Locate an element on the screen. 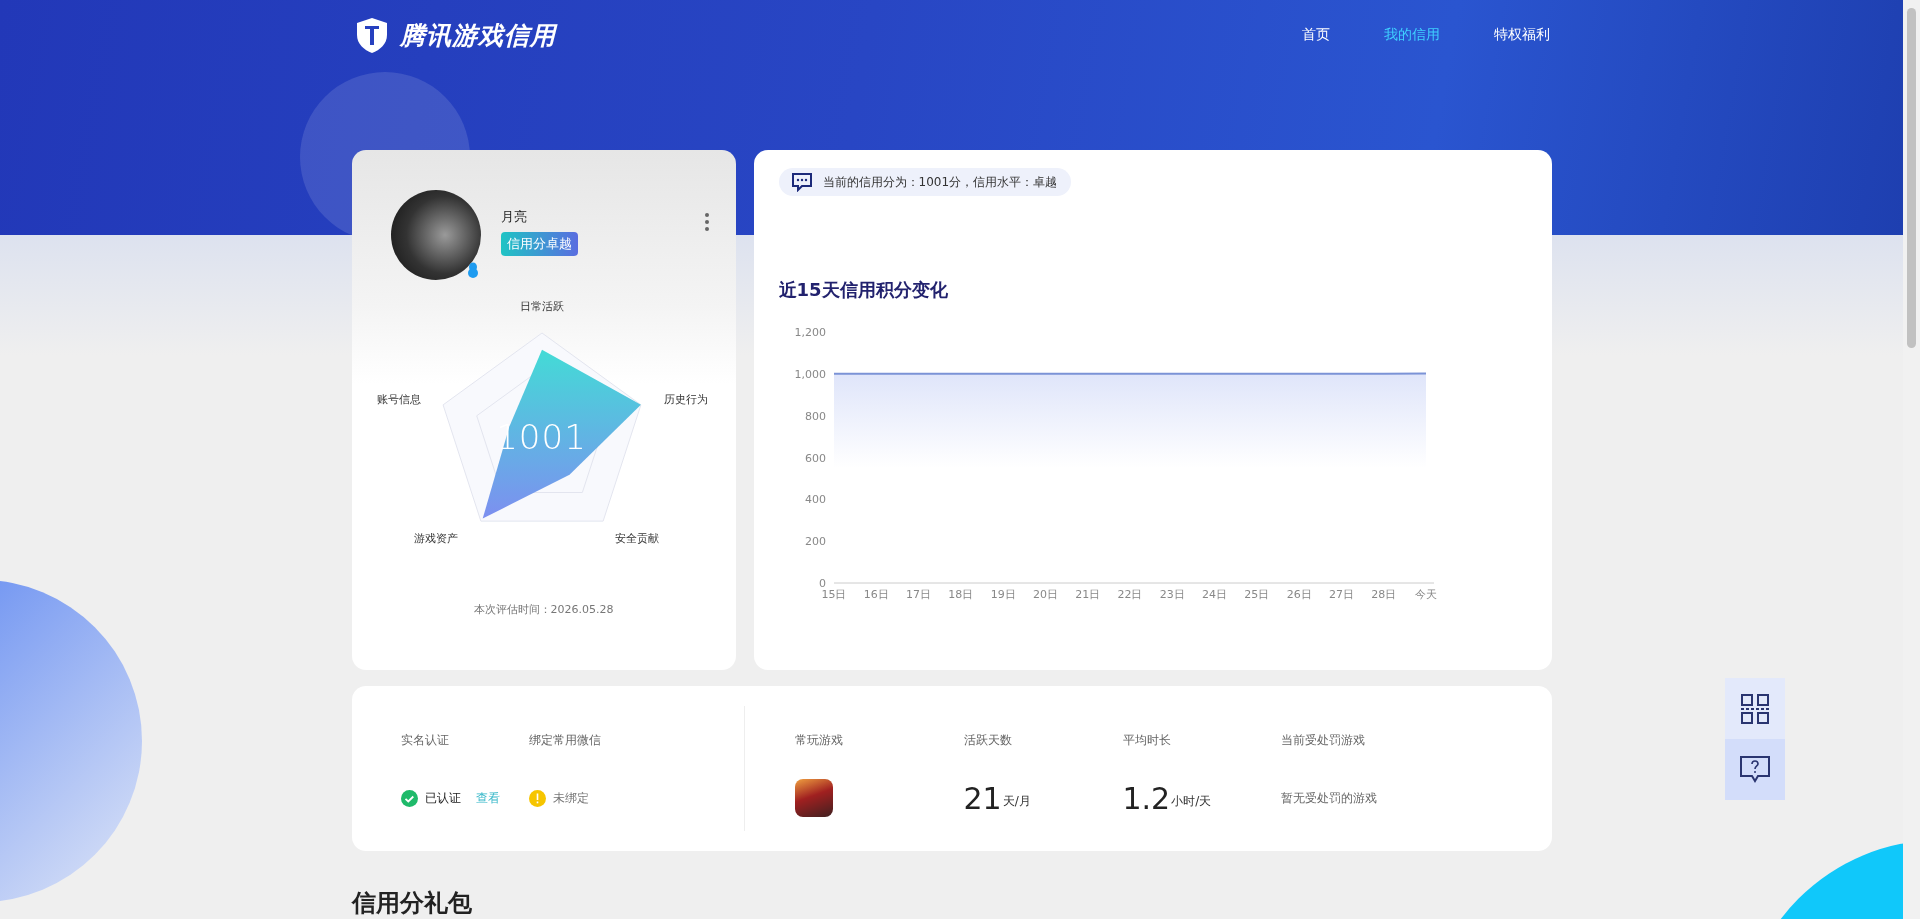  y-tick-label: 0 is located at coordinates (822, 583).